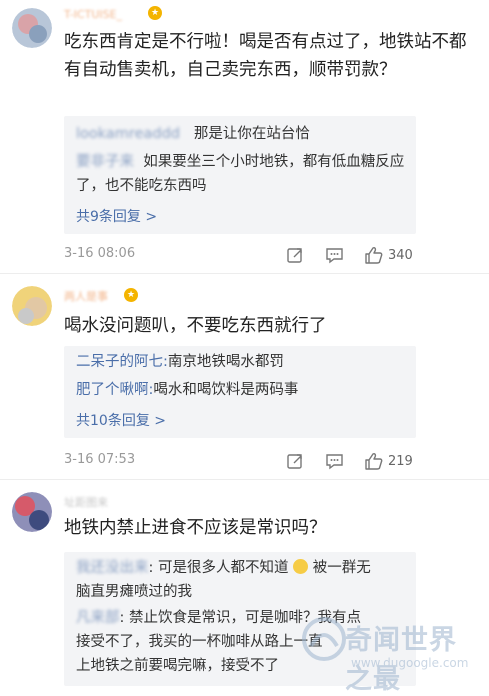 This screenshot has height=696, width=489. I want to click on view-all-replies-link: 共10条回复 >, so click(121, 420).